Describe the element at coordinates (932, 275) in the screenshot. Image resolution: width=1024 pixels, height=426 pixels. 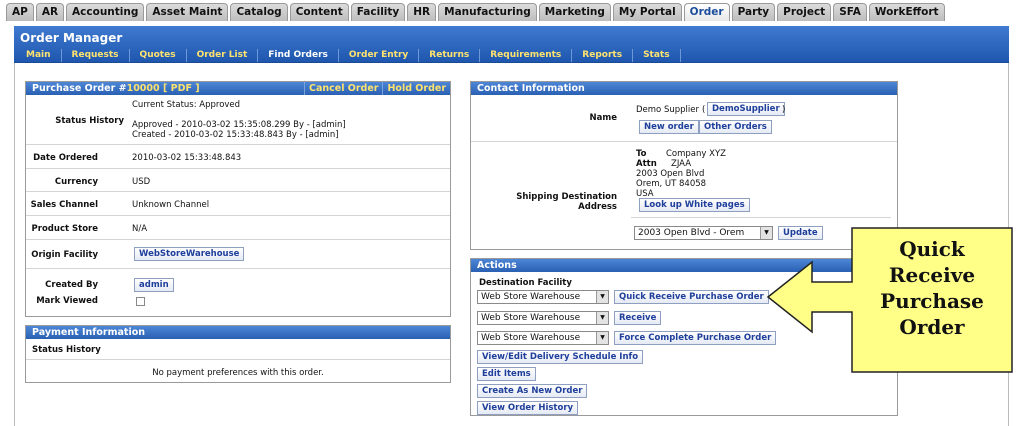
I see `callout-line-2: Receive` at that location.